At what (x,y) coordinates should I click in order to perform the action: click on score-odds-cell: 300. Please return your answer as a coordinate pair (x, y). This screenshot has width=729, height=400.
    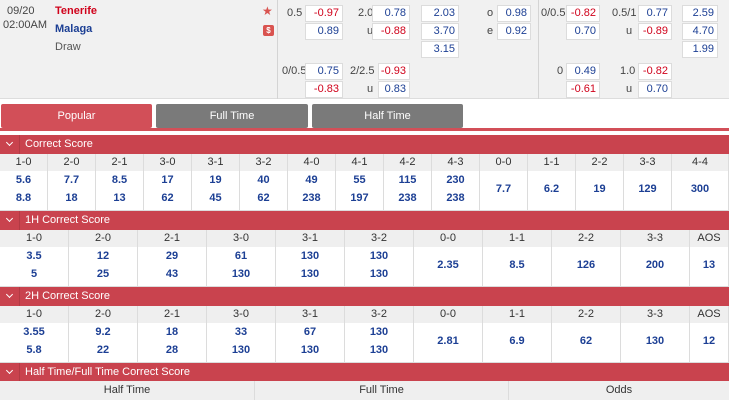
    Looking at the image, I should click on (700, 191).